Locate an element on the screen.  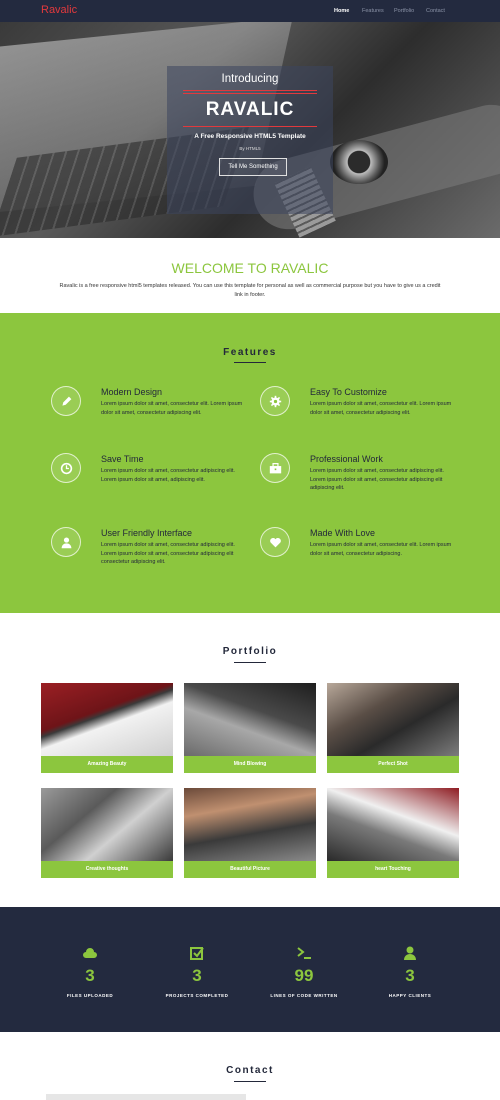
portfolio-underline is located at coordinates (250, 662).